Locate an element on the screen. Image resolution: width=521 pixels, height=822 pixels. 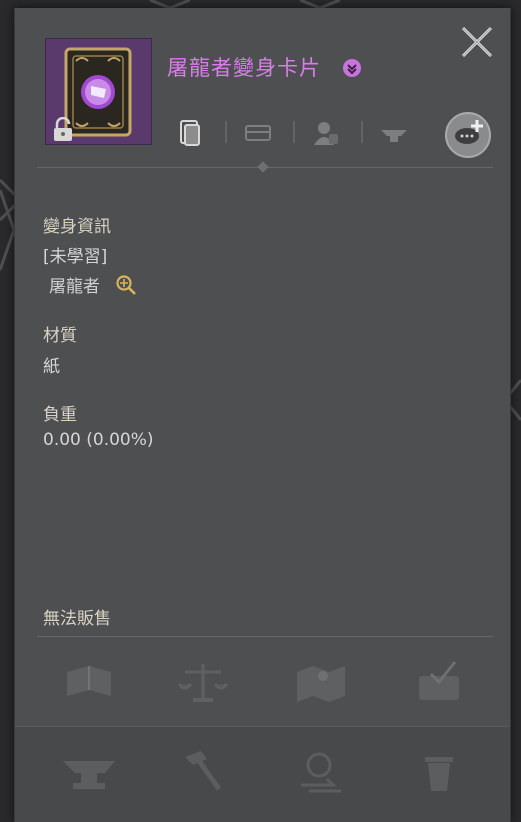
close-icon is located at coordinates (477, 42).